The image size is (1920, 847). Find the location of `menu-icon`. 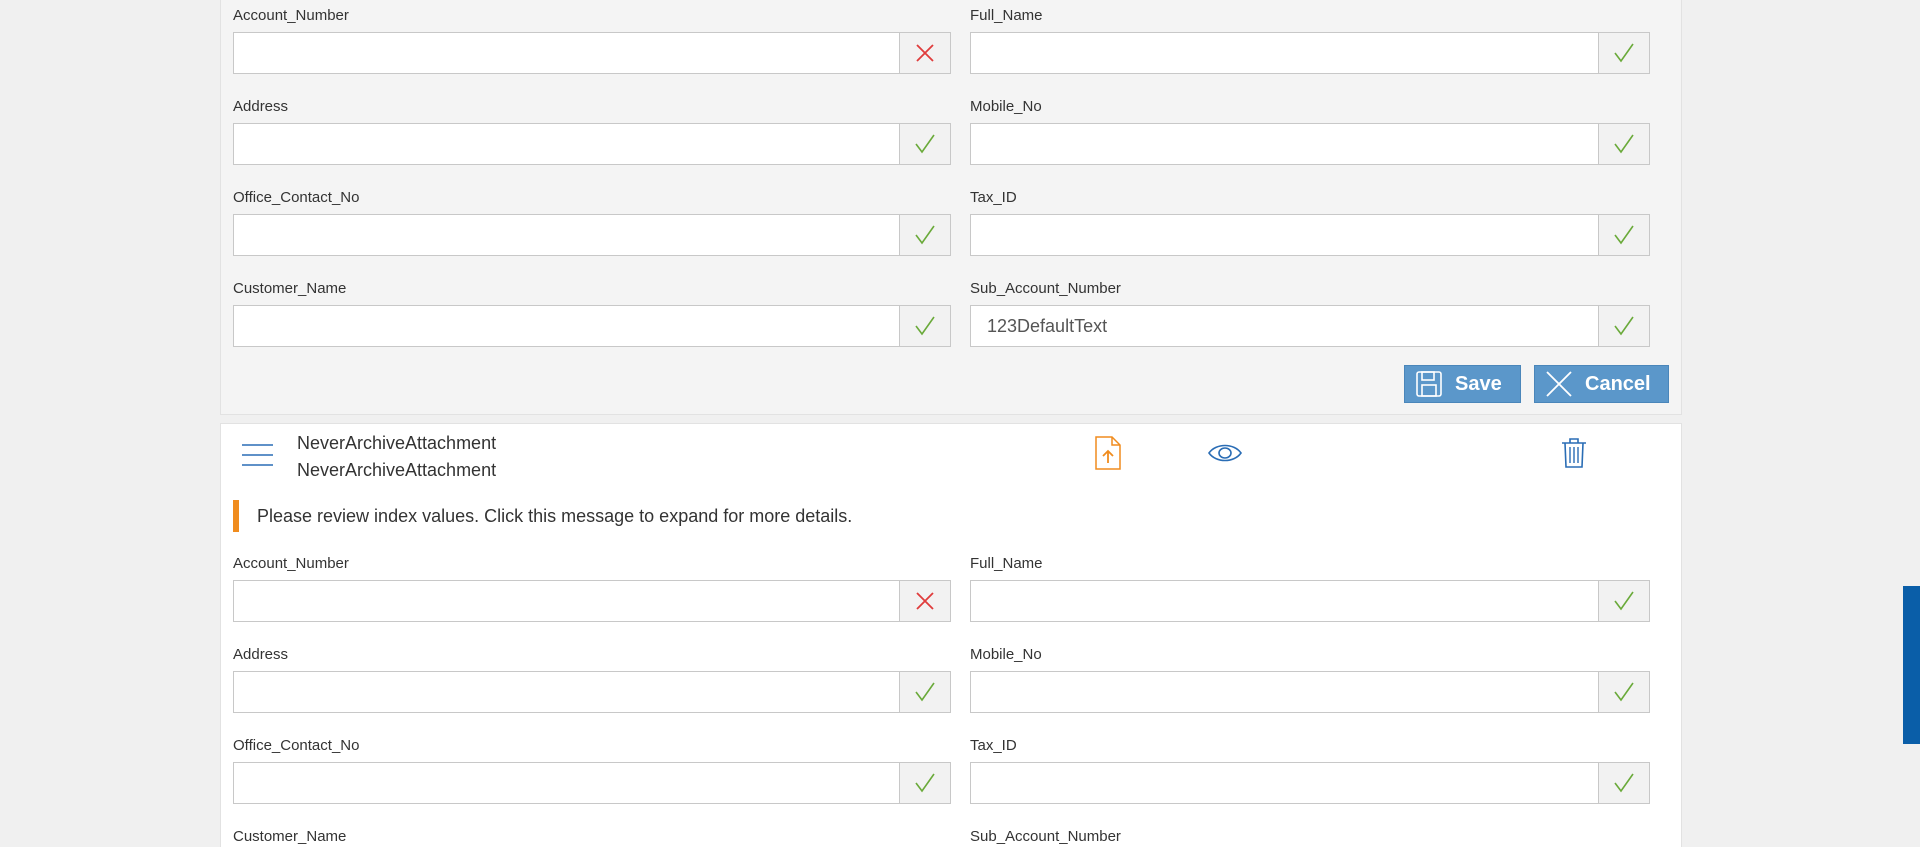

menu-icon is located at coordinates (257, 457).